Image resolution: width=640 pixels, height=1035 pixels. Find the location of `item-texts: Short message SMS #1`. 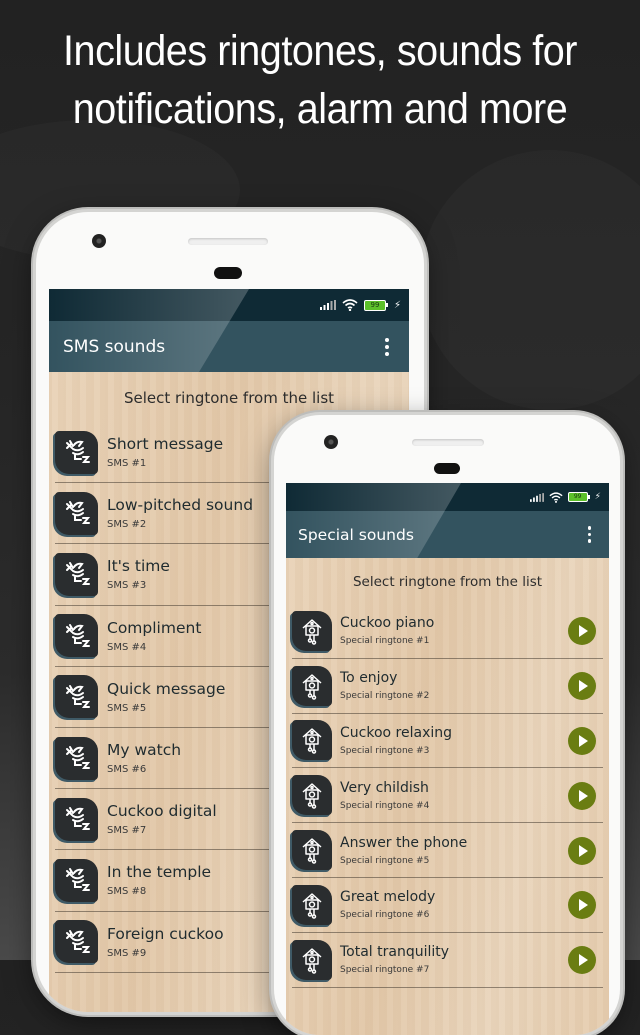

item-texts: Short message SMS #1 is located at coordinates (165, 452).